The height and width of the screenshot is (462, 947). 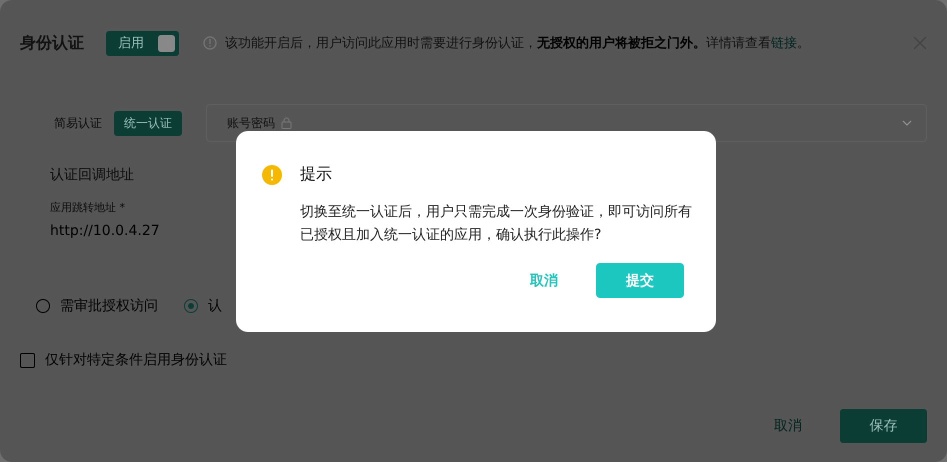 What do you see at coordinates (784, 43) in the screenshot?
I see `details-link: 链接` at bounding box center [784, 43].